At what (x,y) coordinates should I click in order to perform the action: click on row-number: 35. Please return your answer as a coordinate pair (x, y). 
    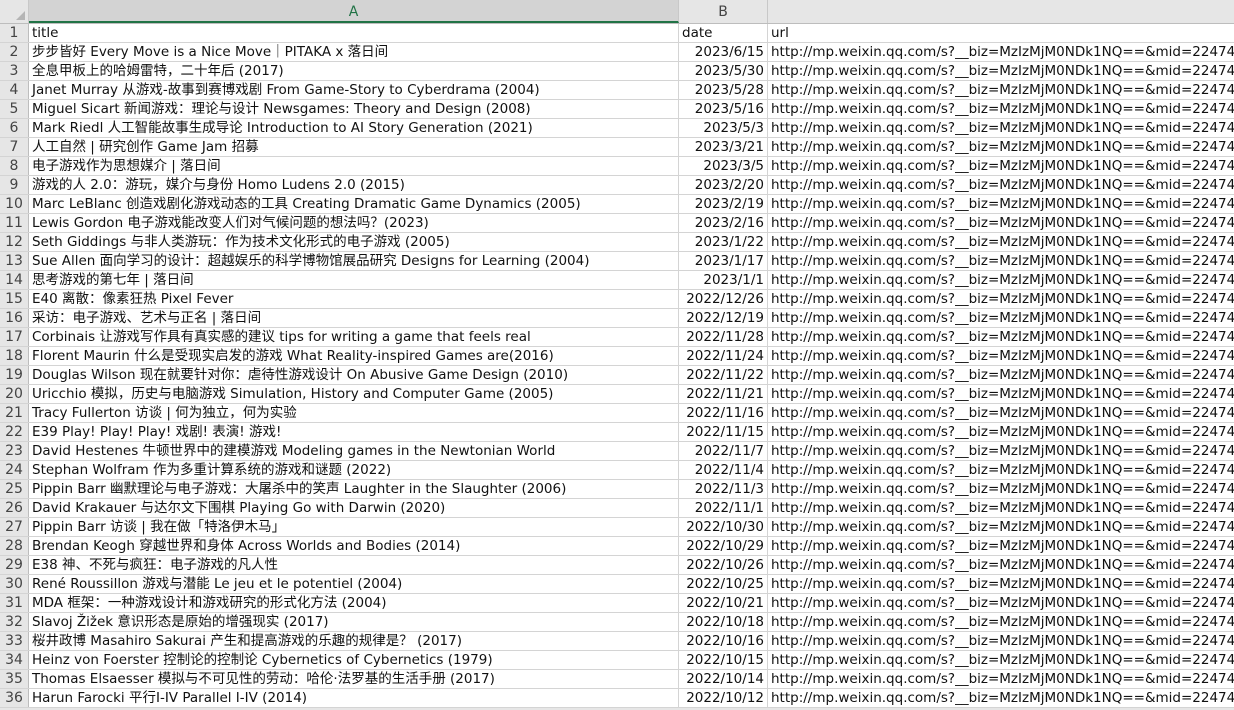
    Looking at the image, I should click on (14, 679).